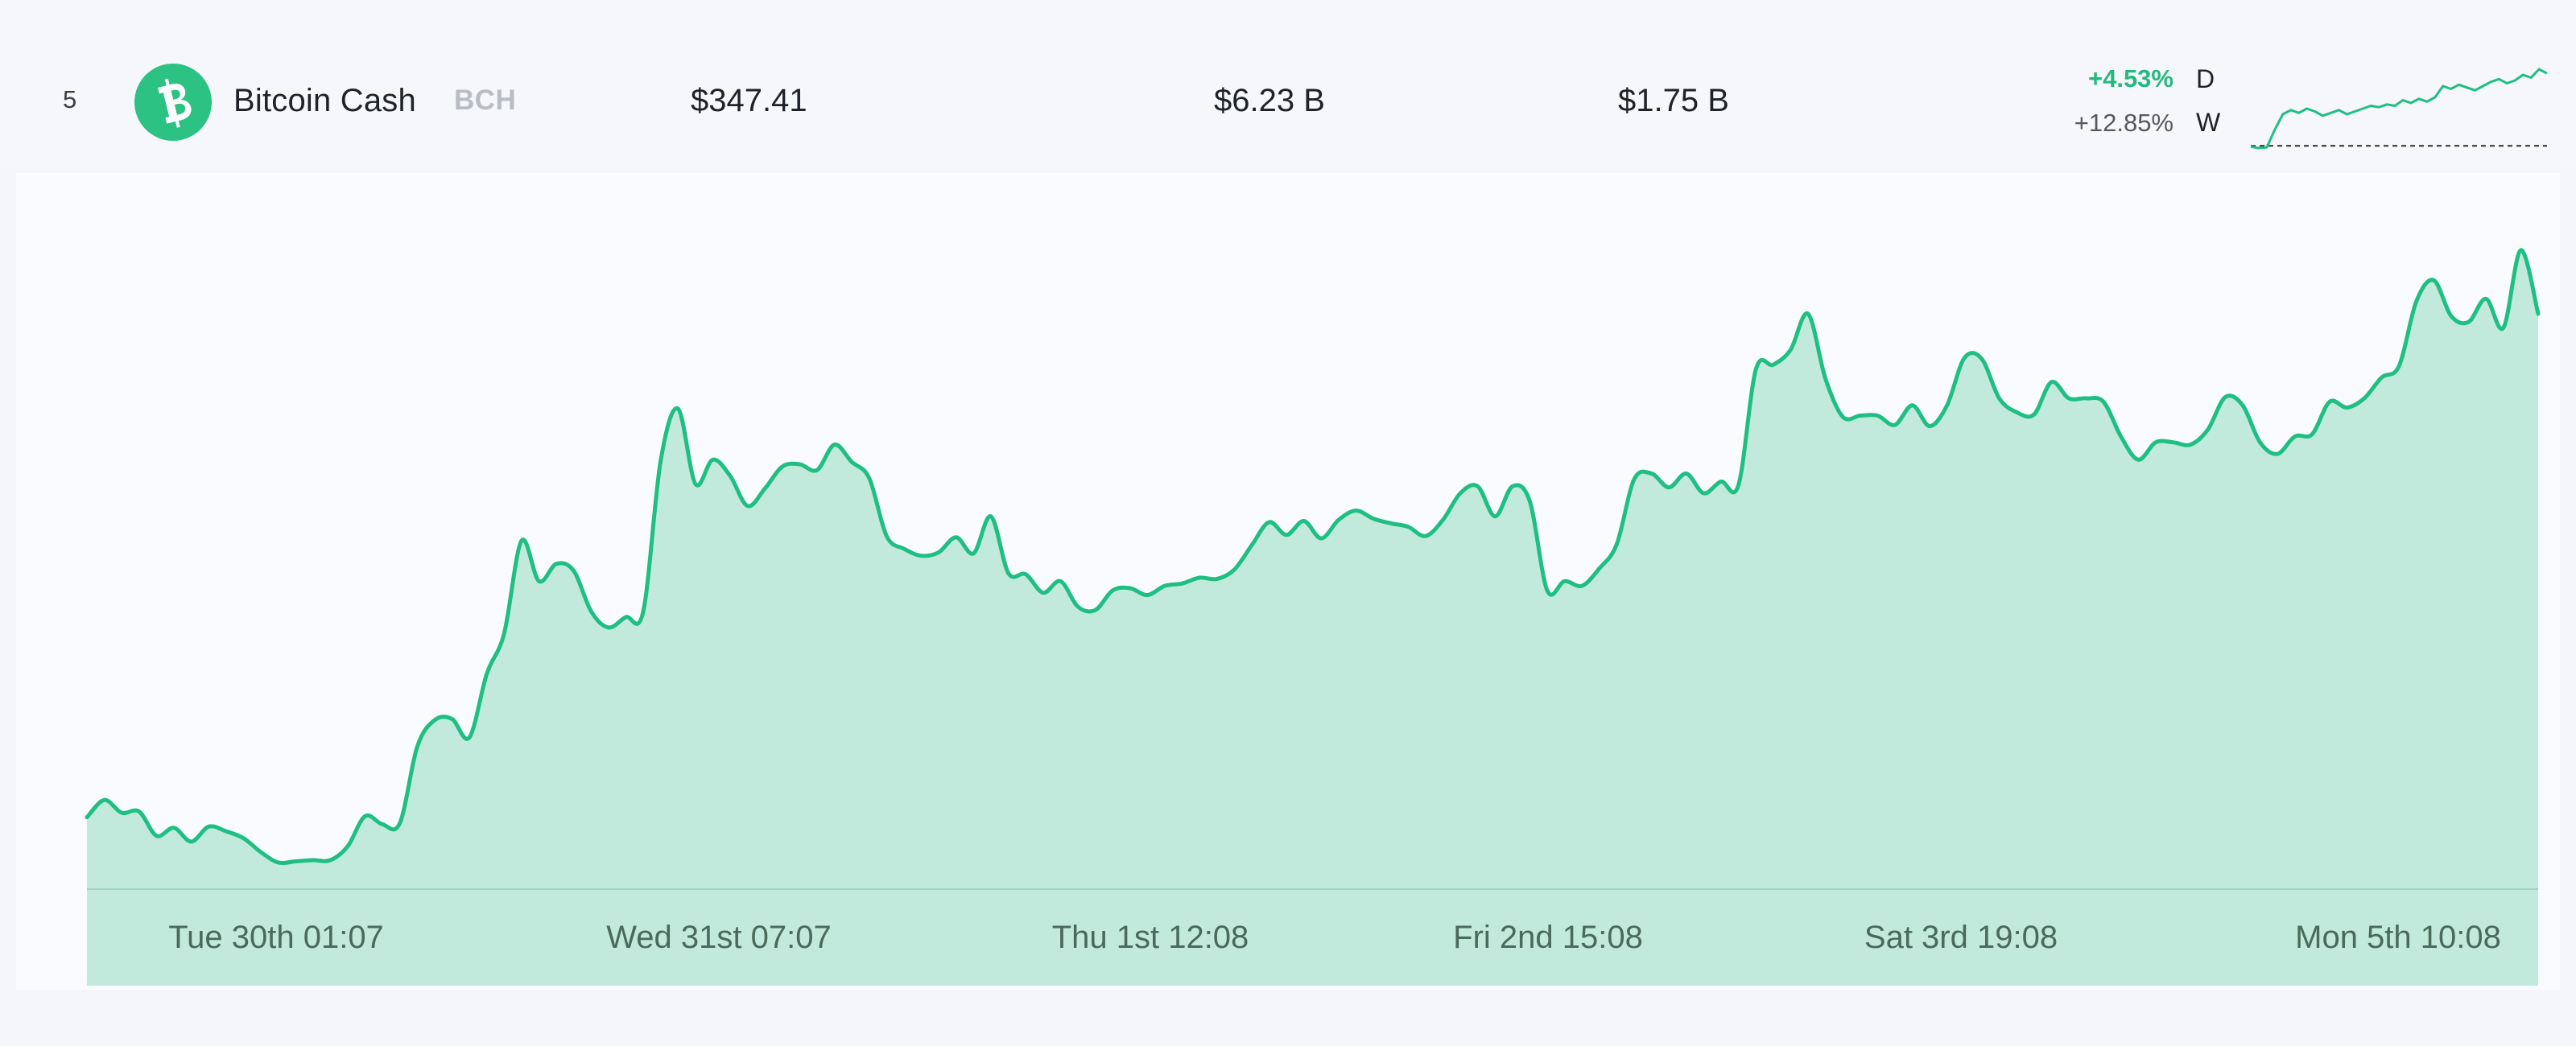 The height and width of the screenshot is (1046, 2576). What do you see at coordinates (1548, 938) in the screenshot?
I see `x-tick-label: Fri 2nd 15:08` at bounding box center [1548, 938].